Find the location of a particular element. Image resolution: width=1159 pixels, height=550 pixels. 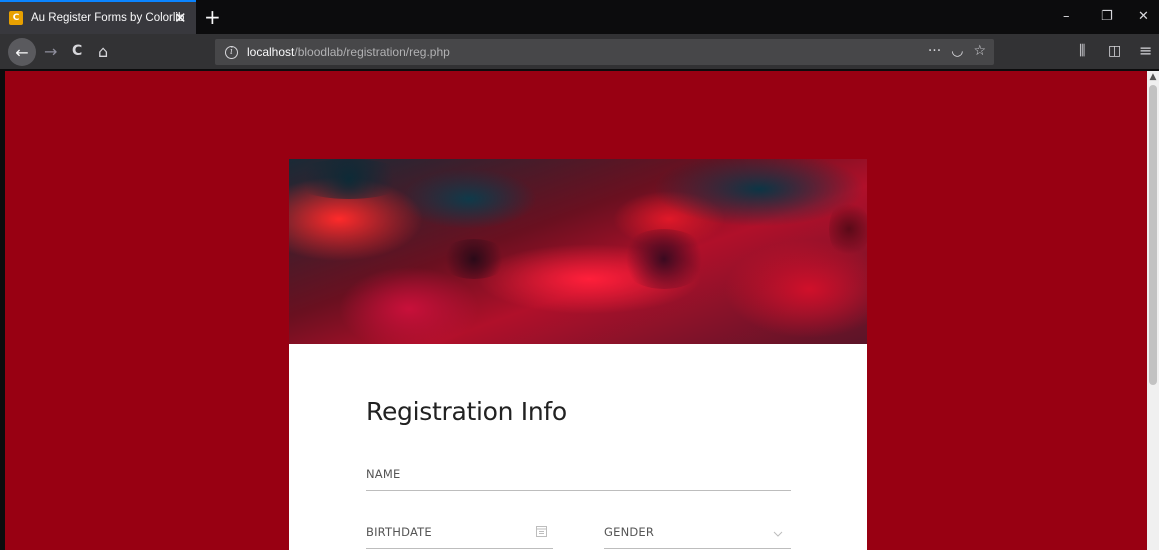

name-label: NAME is located at coordinates (383, 474).